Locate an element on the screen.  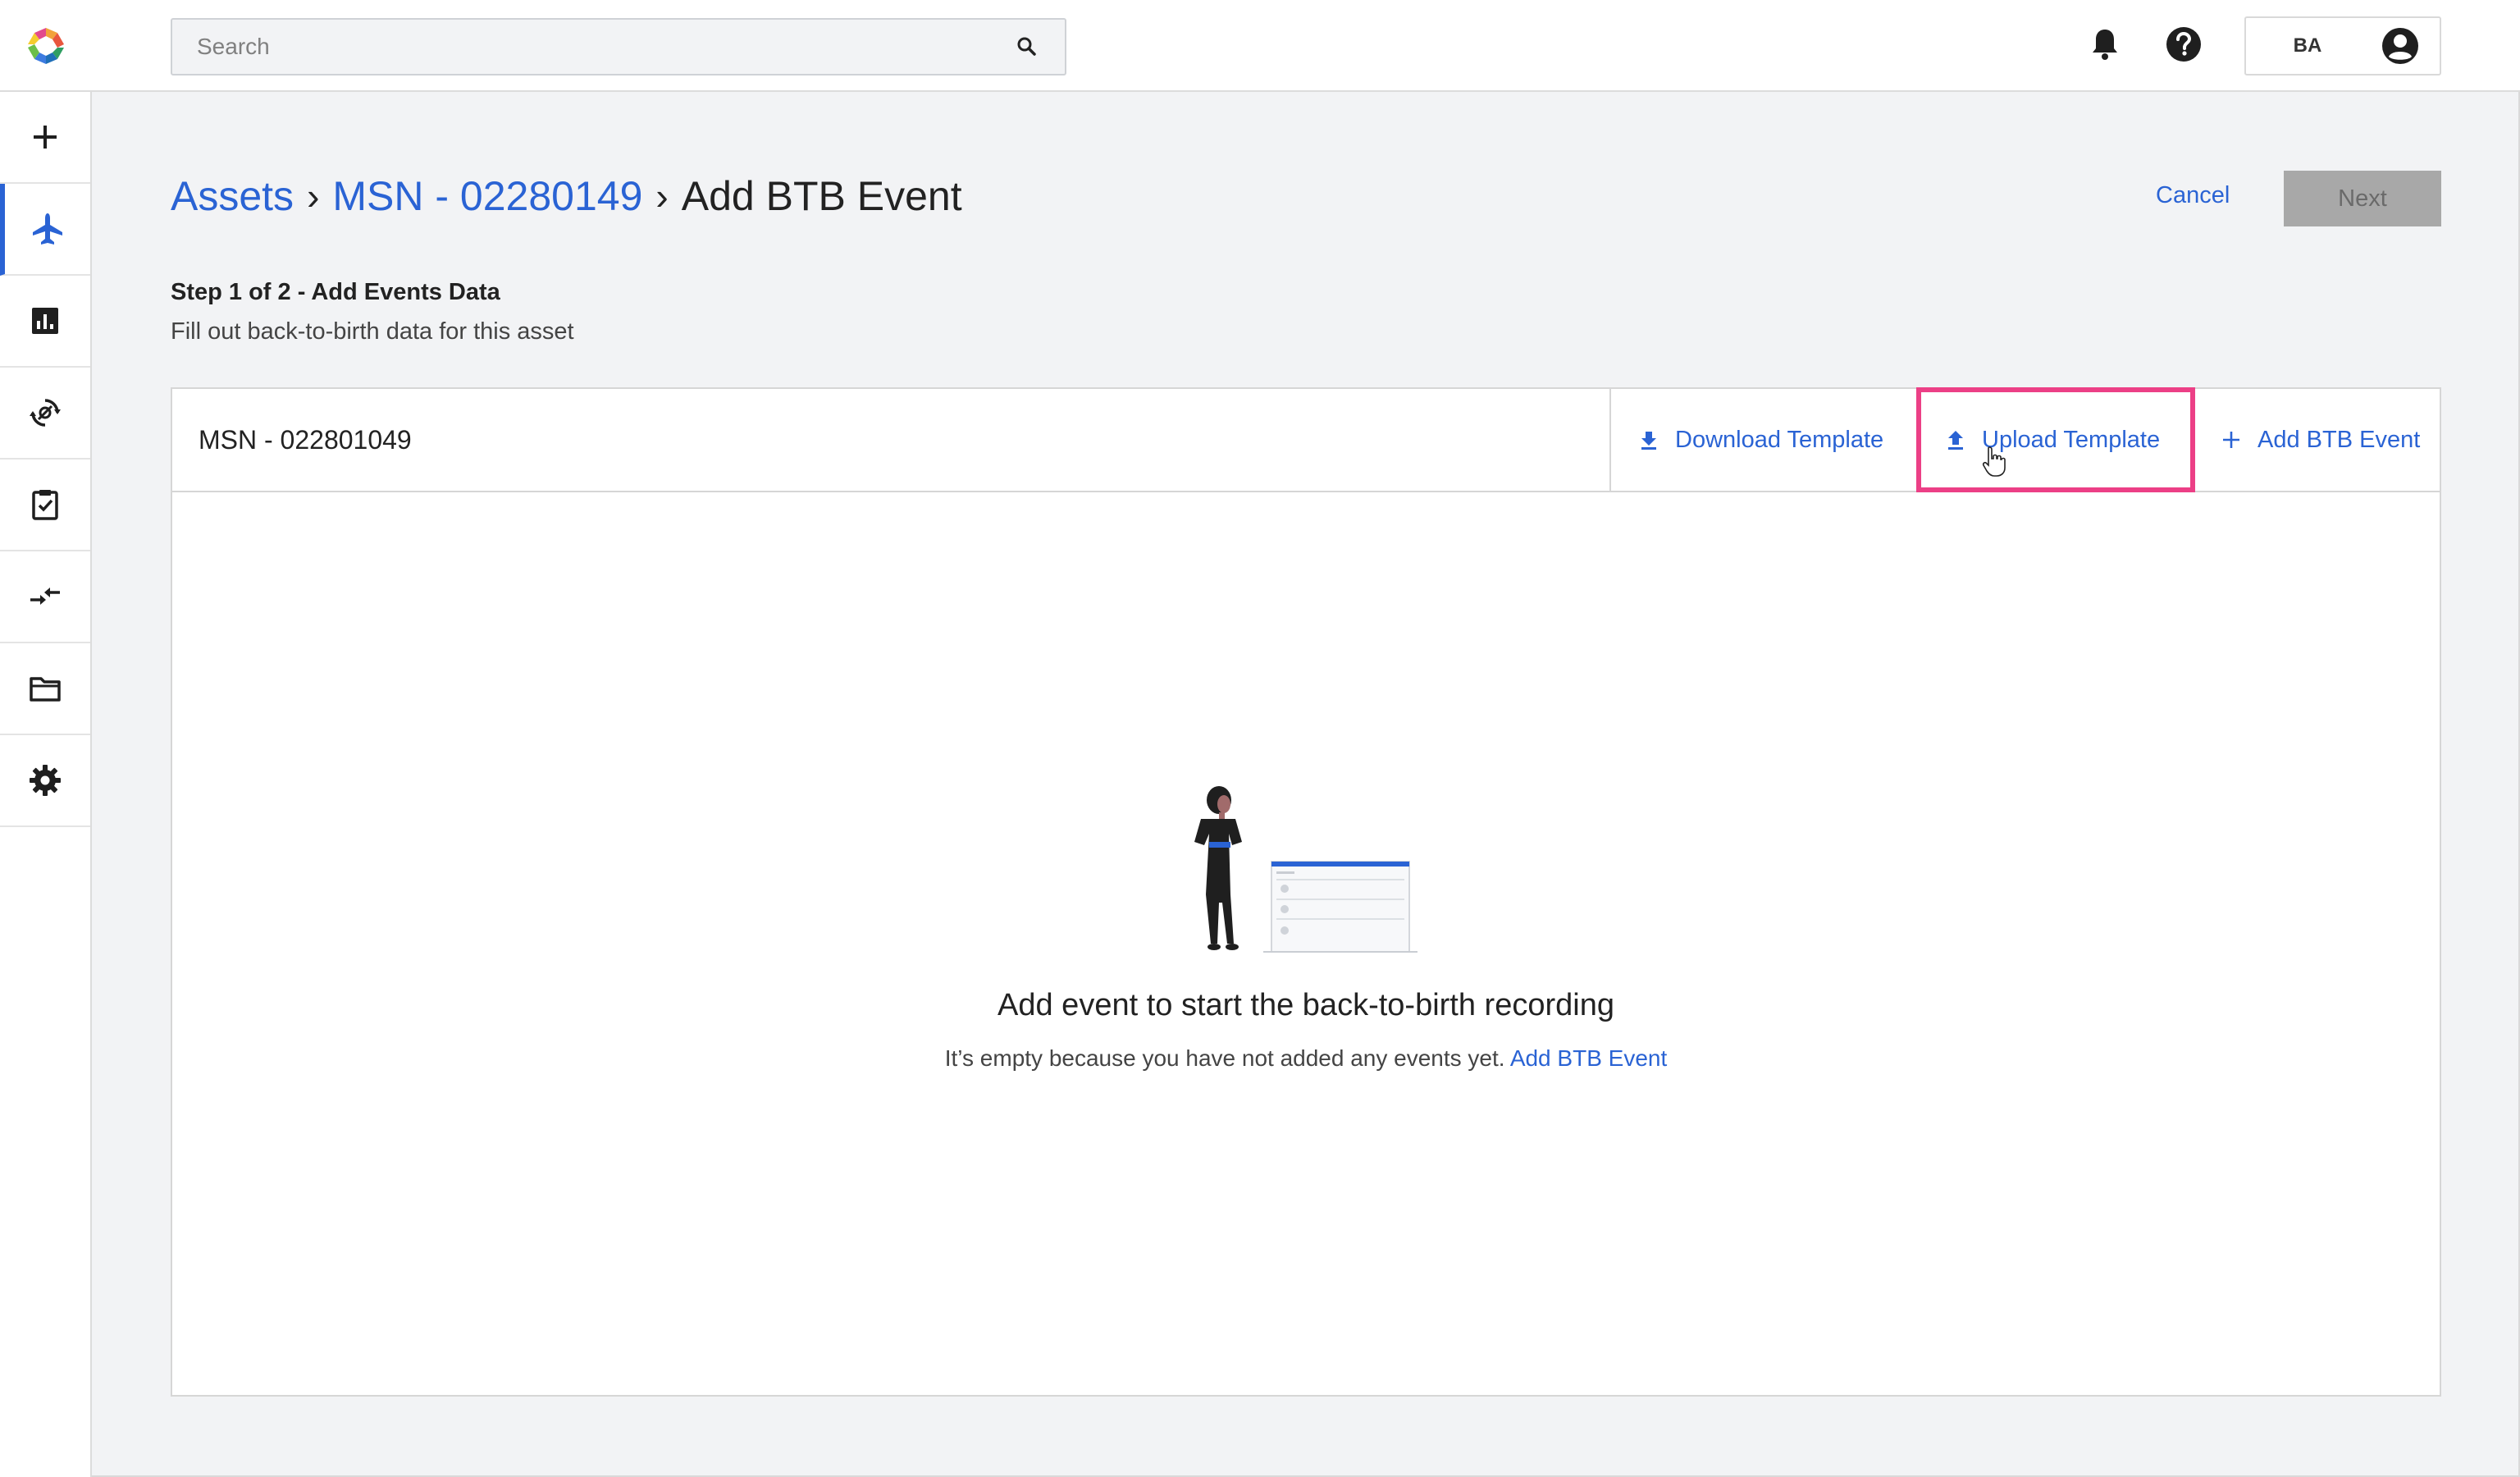
header-divider is located at coordinates (1610, 440).